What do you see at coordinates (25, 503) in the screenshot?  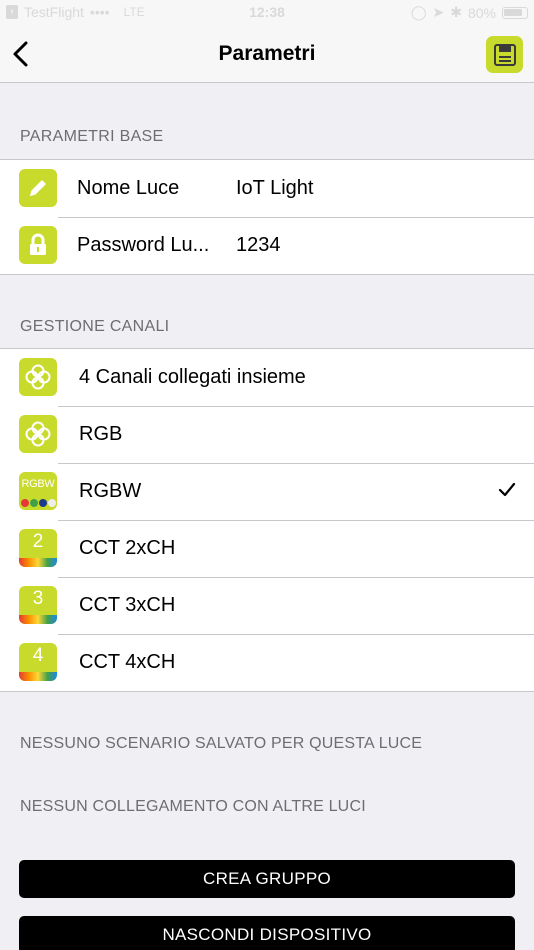 I see `red-dot` at bounding box center [25, 503].